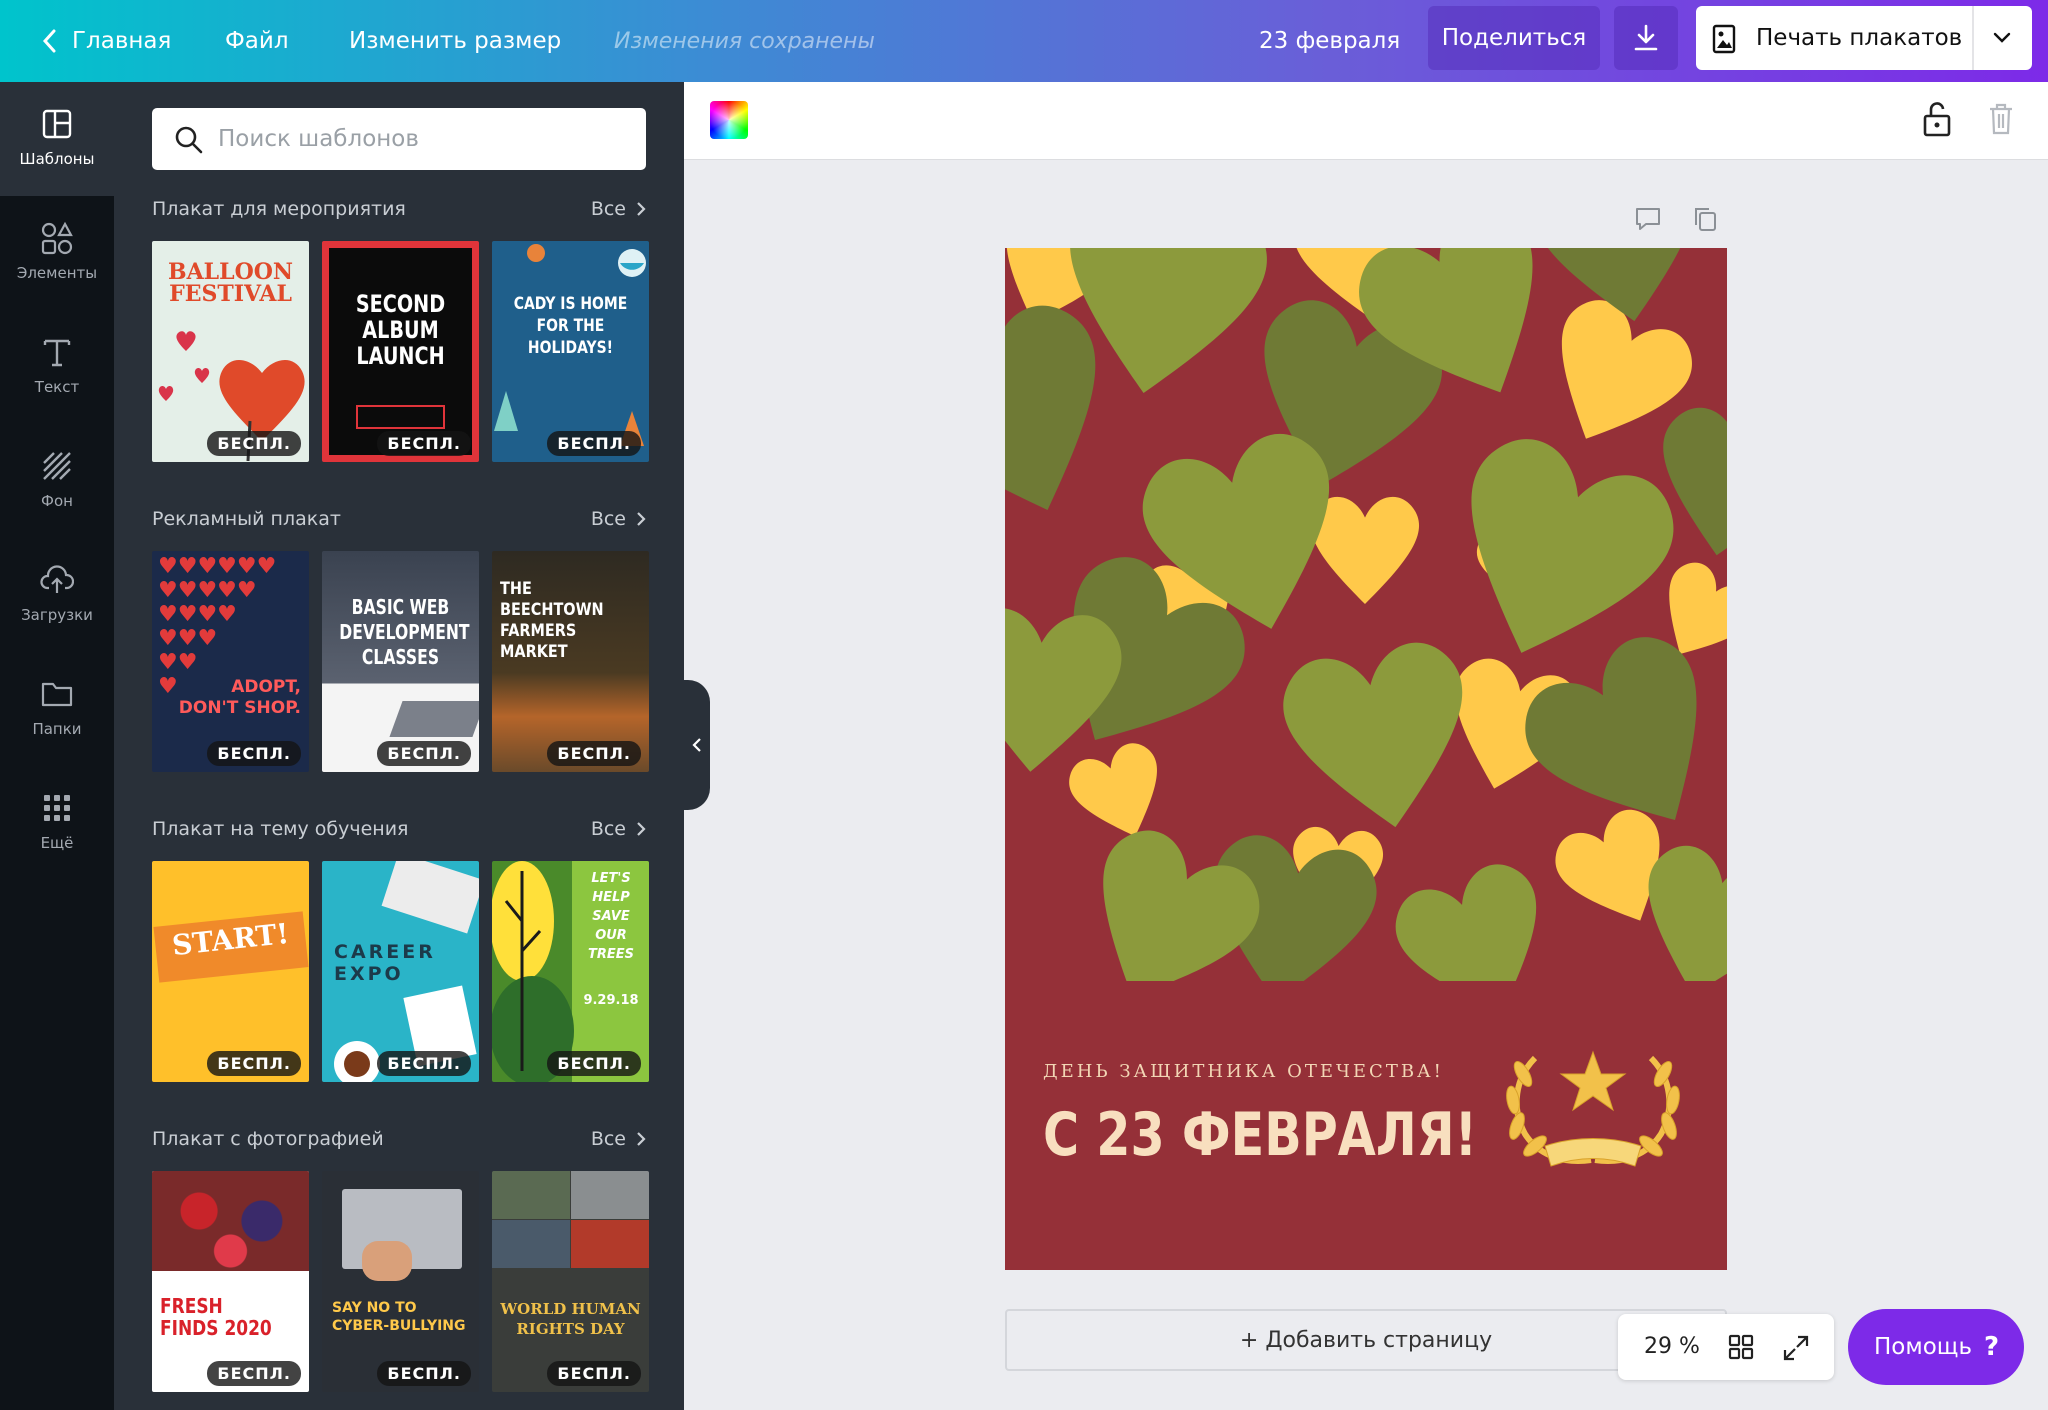 The height and width of the screenshot is (1410, 2048). Describe the element at coordinates (1859, 38) in the screenshot. I see `print-label: Печать плакатов` at that location.